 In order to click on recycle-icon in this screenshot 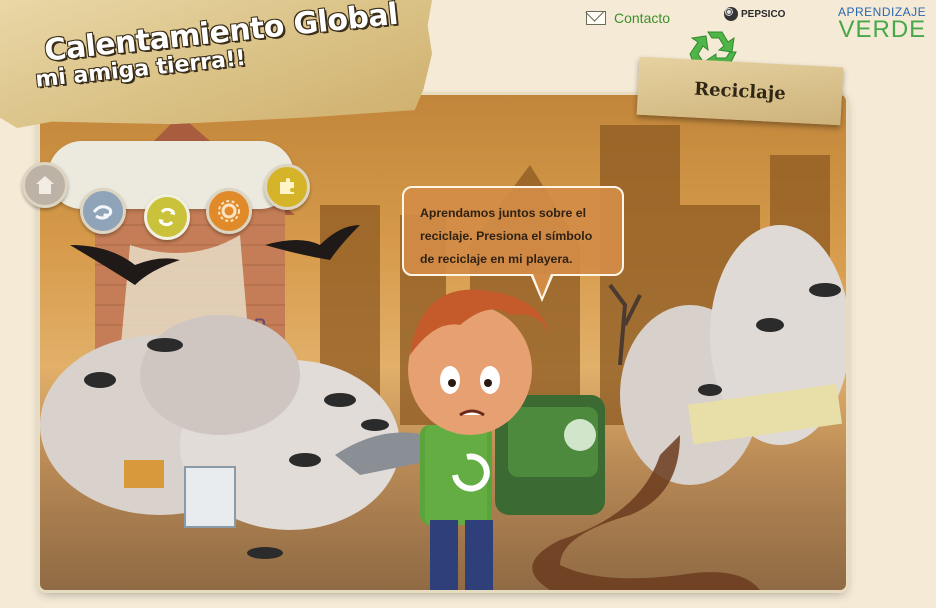, I will do `click(167, 217)`.